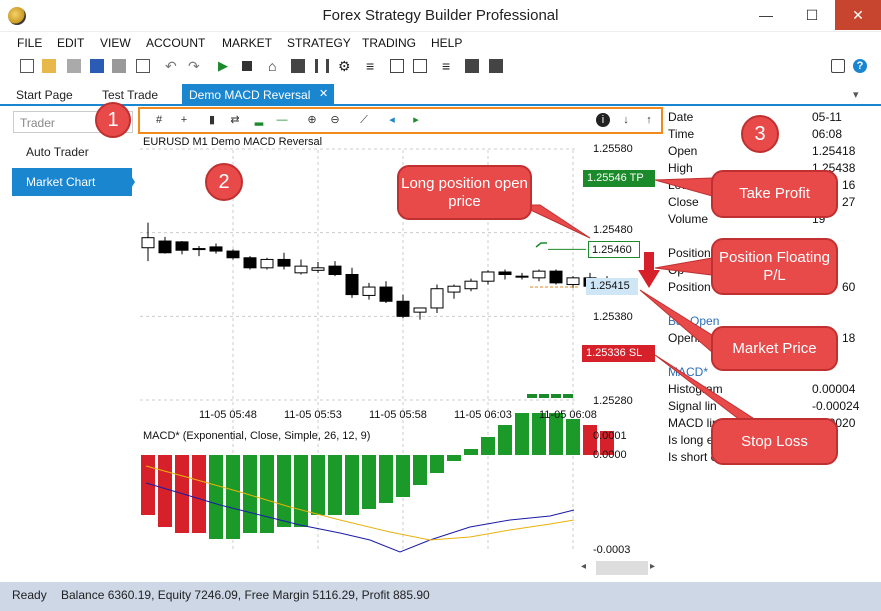 The height and width of the screenshot is (611, 881). I want to click on marker-badge-1: 1, so click(113, 120).